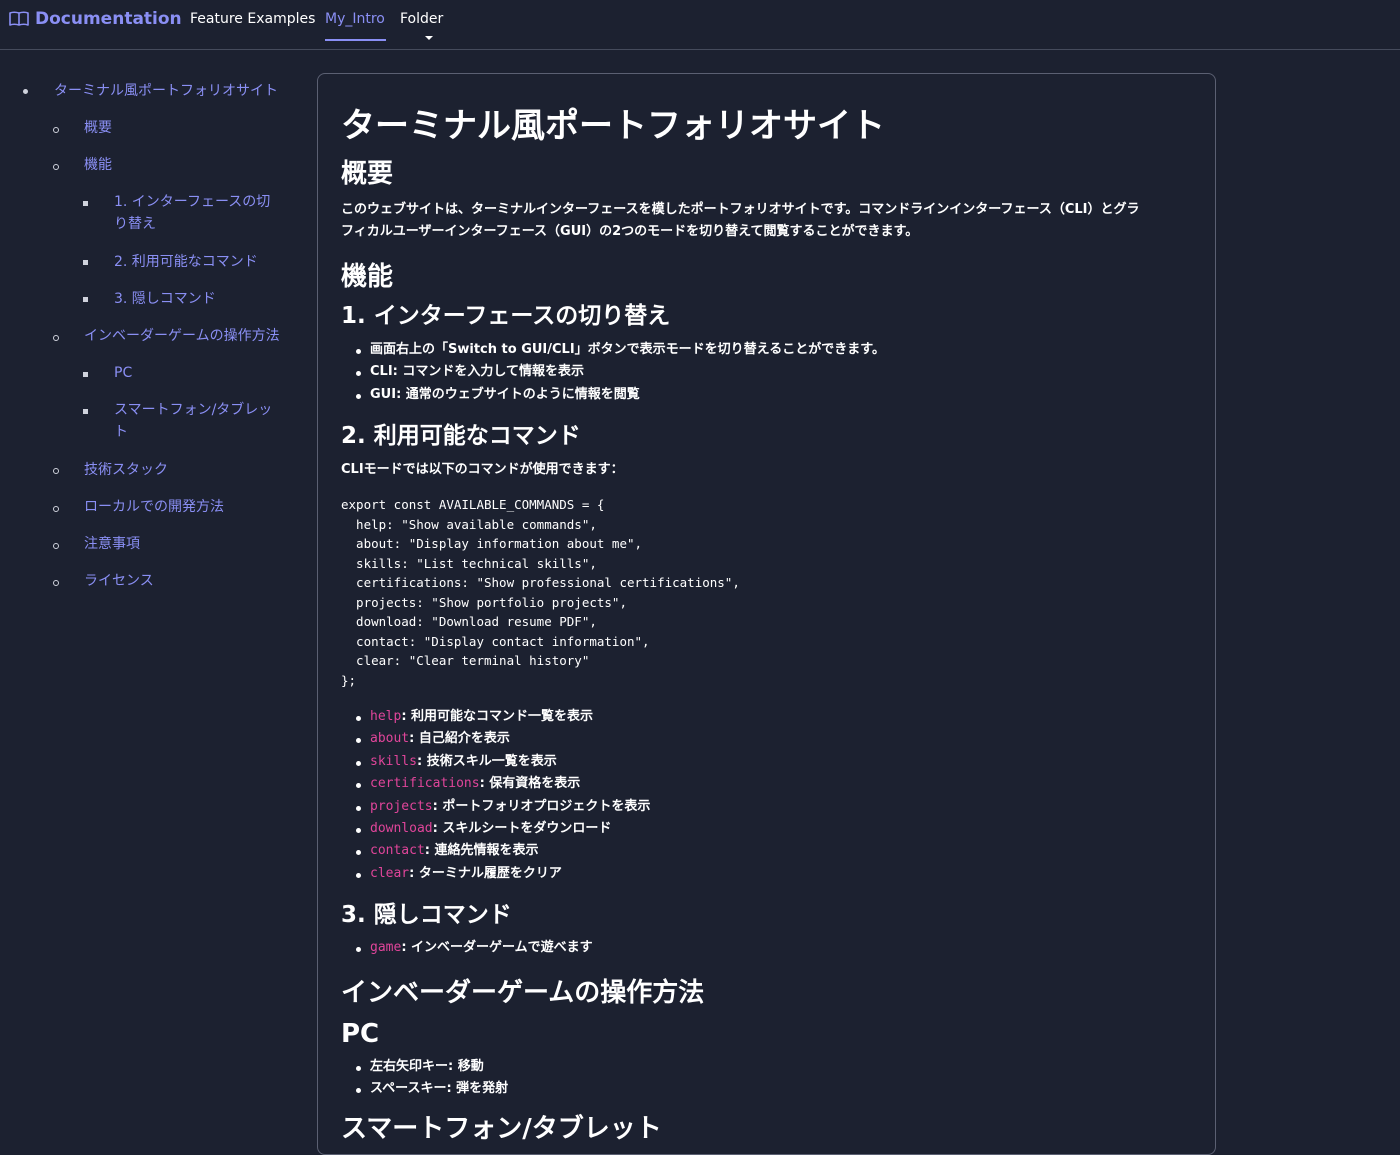 This screenshot has height=1155, width=1400. Describe the element at coordinates (485, 873) in the screenshot. I see `command-desc: : ターミナル履歴をクリア` at that location.